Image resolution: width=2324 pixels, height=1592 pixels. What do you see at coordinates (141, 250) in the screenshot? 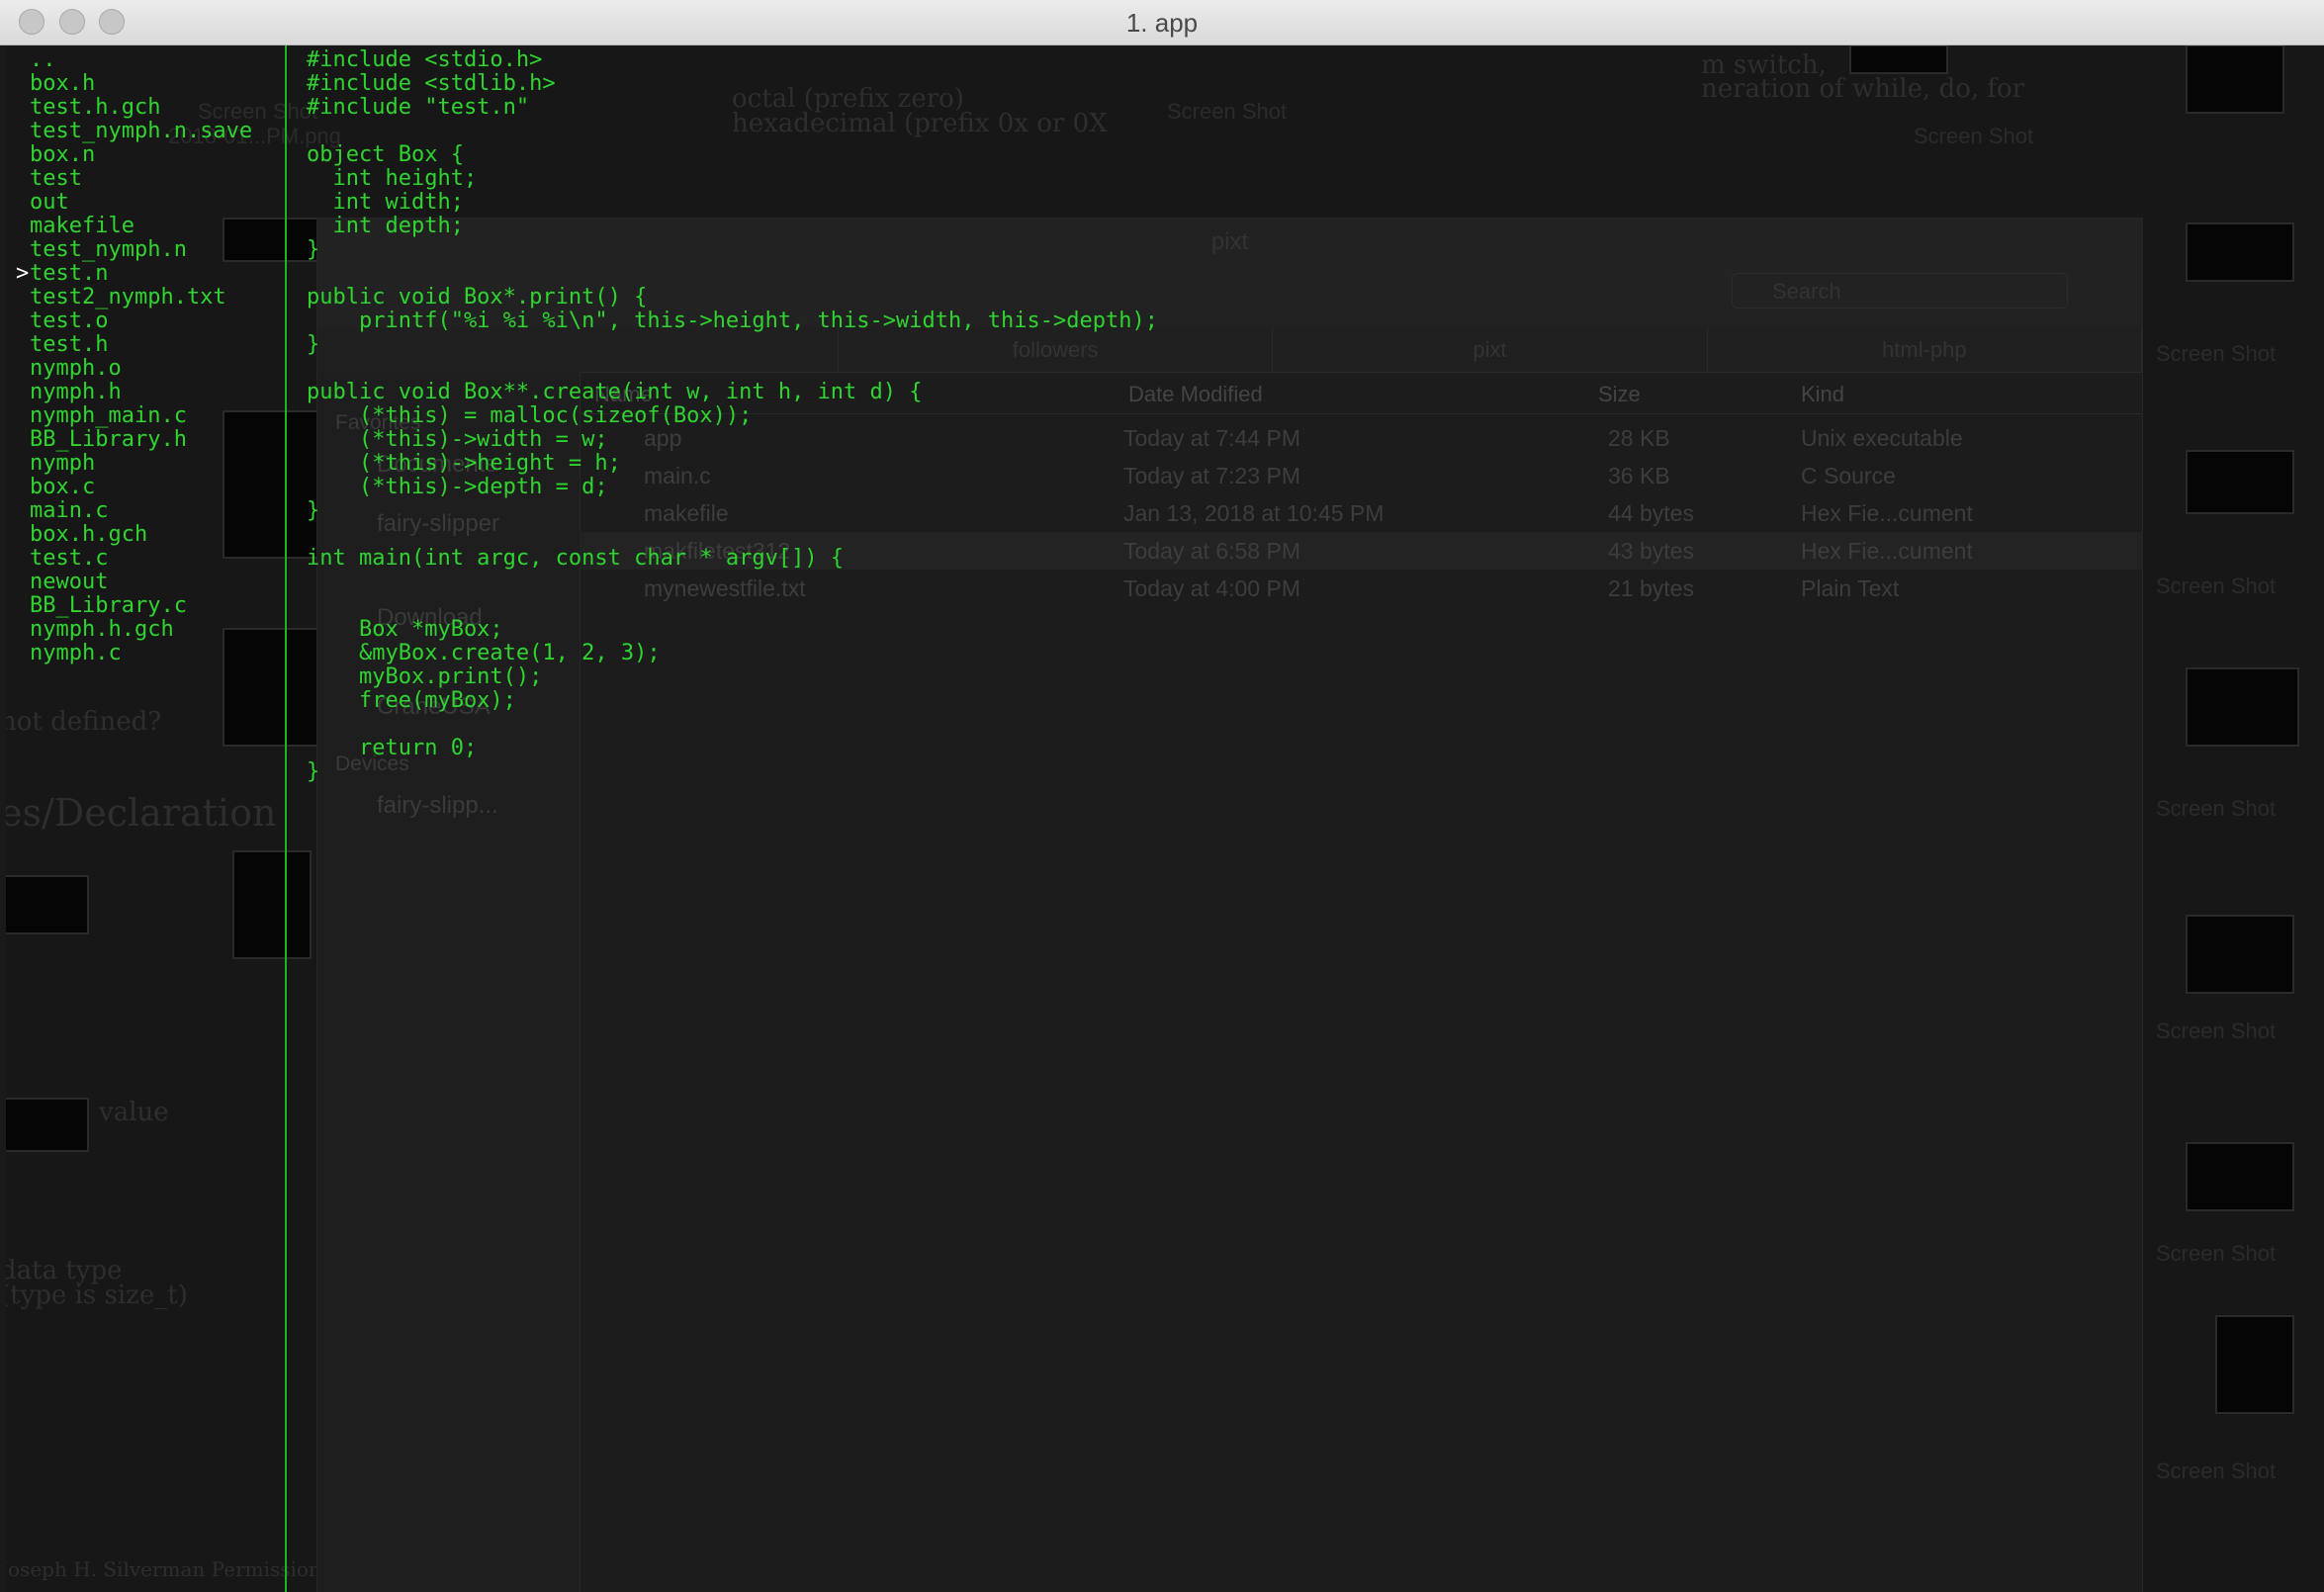
I see `file-list-item: test_nymph.n` at bounding box center [141, 250].